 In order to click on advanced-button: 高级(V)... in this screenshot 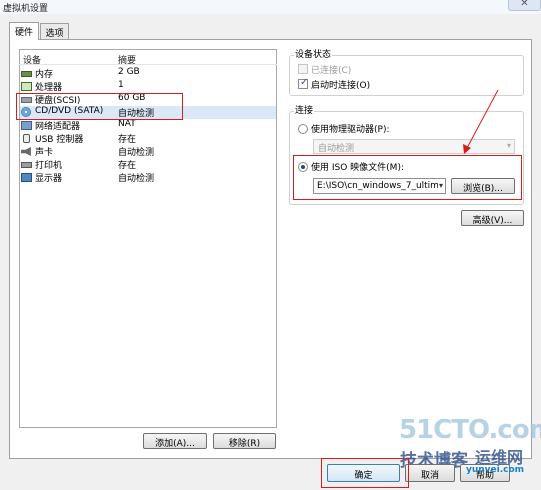, I will do `click(492, 218)`.